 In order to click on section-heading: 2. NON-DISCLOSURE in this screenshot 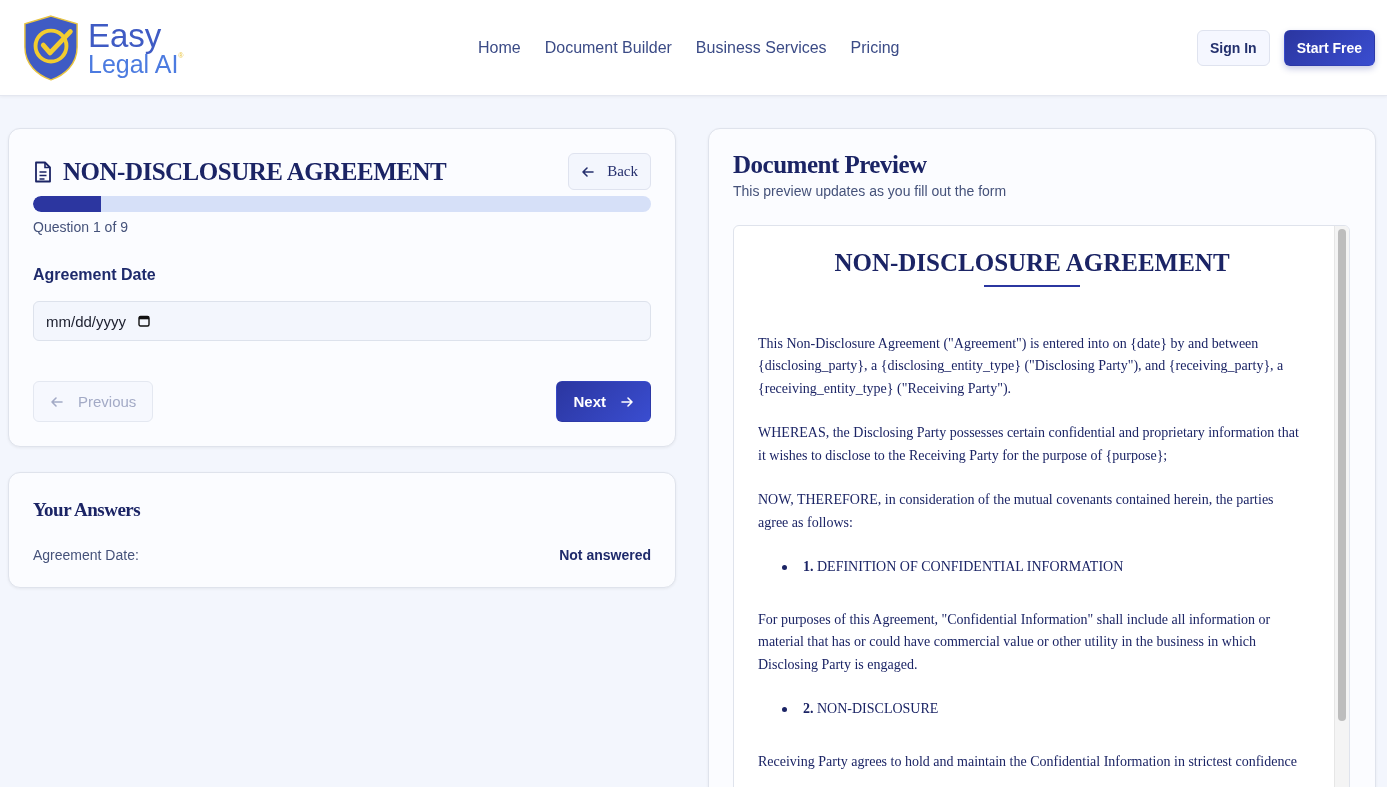, I will do `click(871, 709)`.